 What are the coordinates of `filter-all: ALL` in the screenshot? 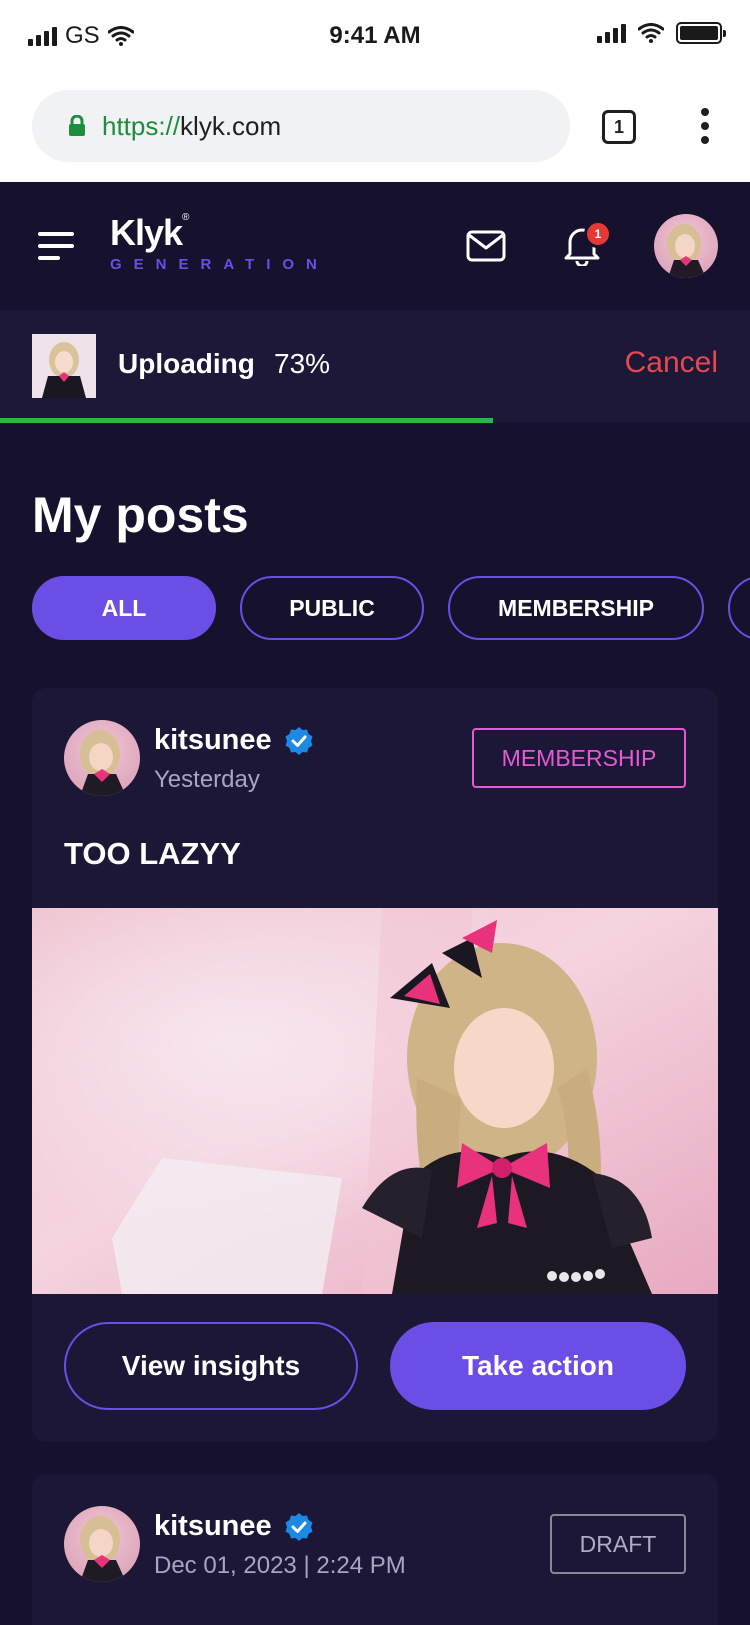 It's located at (124, 608).